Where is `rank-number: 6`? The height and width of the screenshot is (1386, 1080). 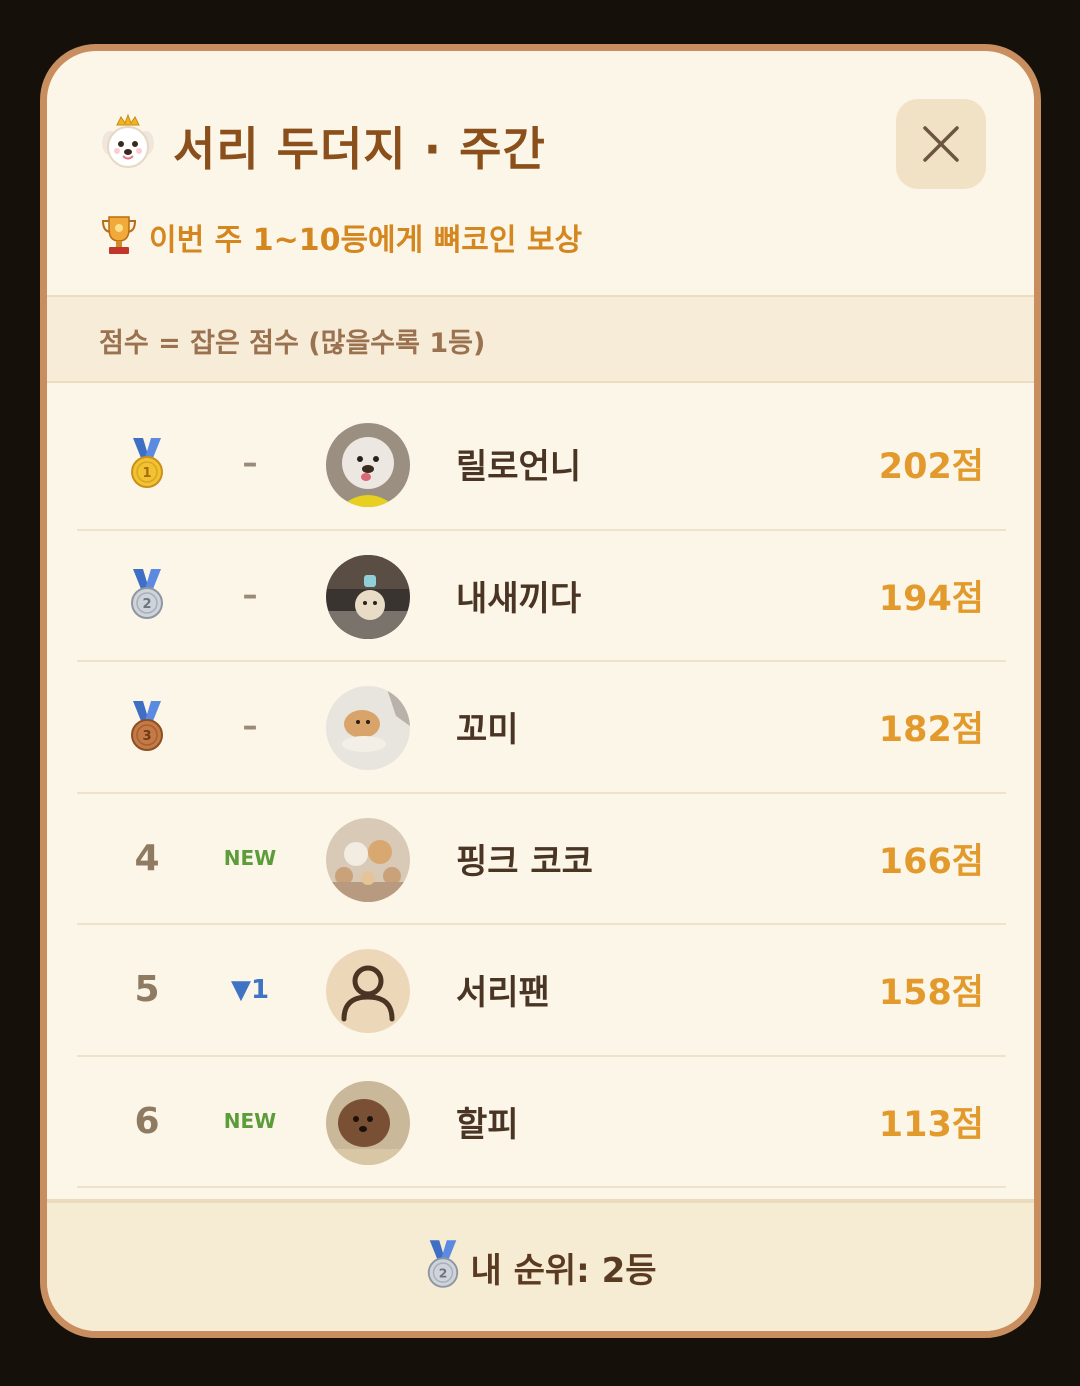
rank-number: 6 is located at coordinates (147, 1121).